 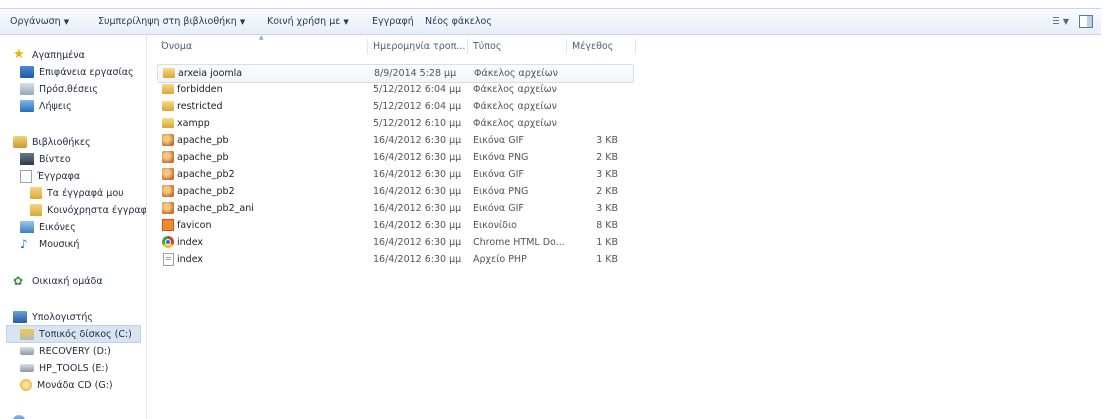 I want to click on file-type: Εικόνα GIF, so click(x=498, y=208).